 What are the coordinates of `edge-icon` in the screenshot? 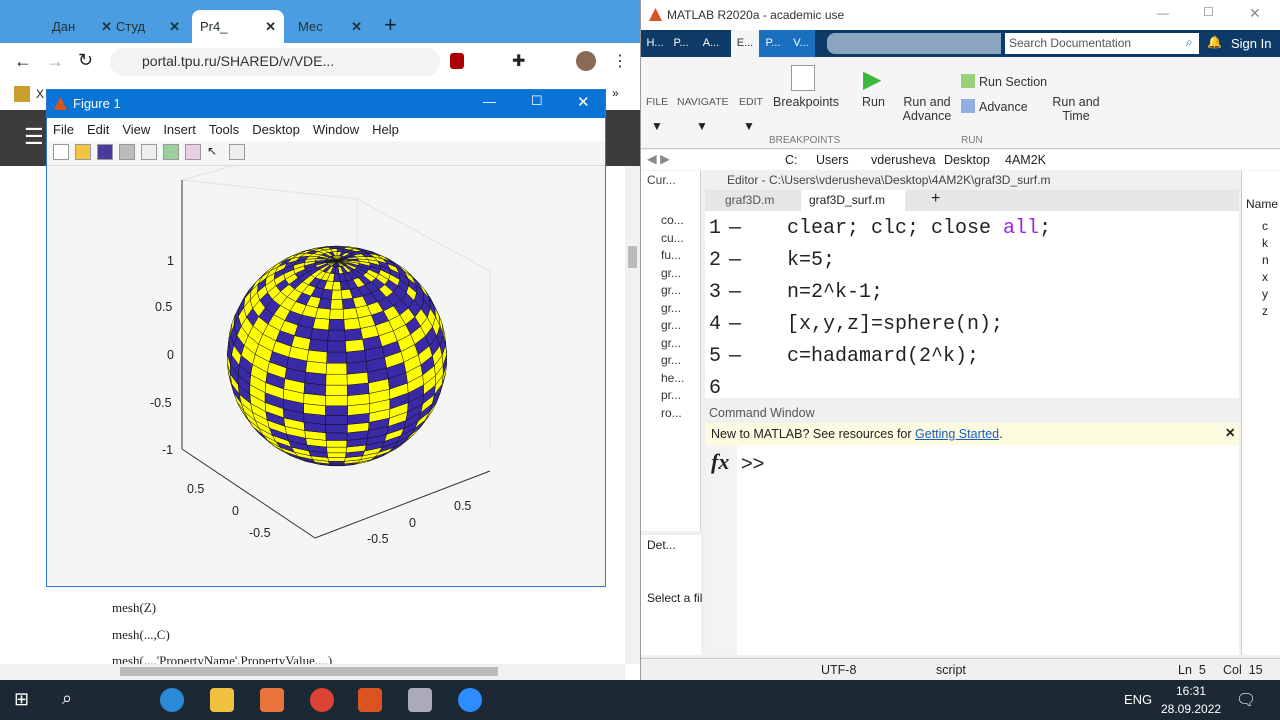 It's located at (172, 700).